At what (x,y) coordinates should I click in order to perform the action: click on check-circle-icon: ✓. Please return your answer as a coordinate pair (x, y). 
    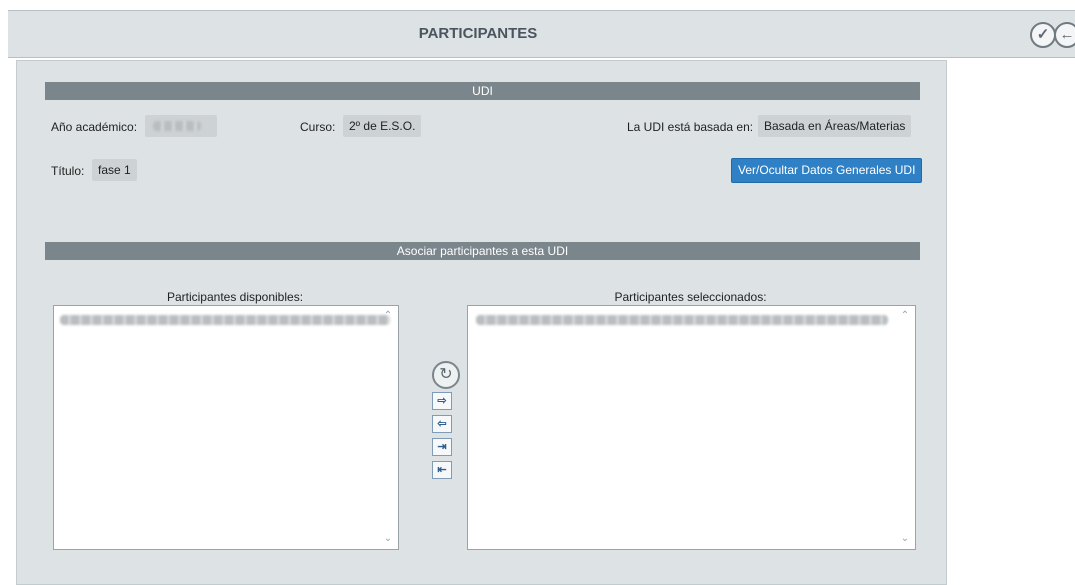
    Looking at the image, I should click on (1043, 35).